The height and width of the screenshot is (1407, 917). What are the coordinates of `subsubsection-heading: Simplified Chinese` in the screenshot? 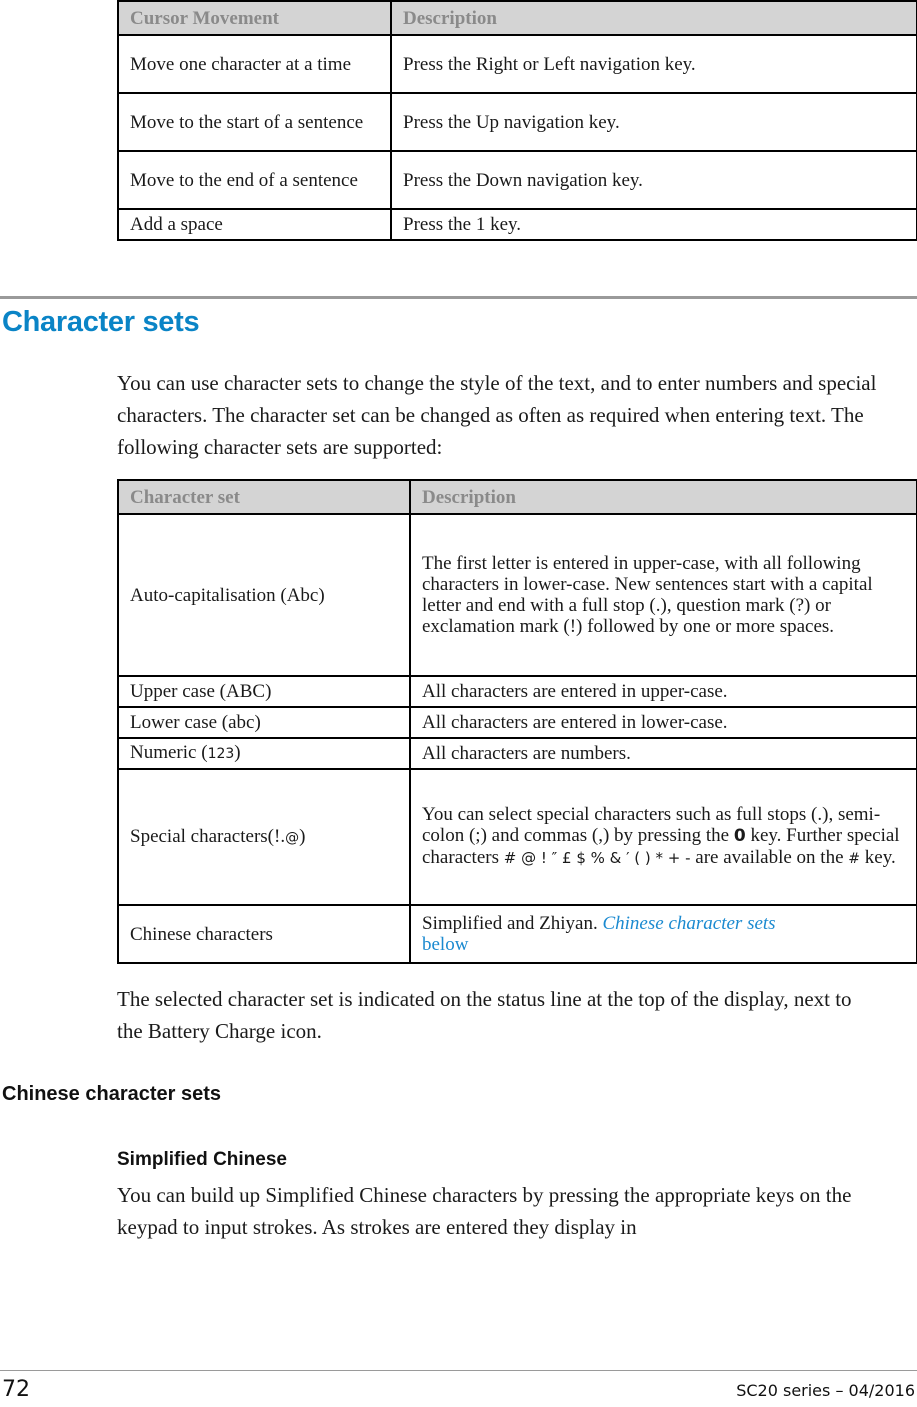 It's located at (202, 1159).